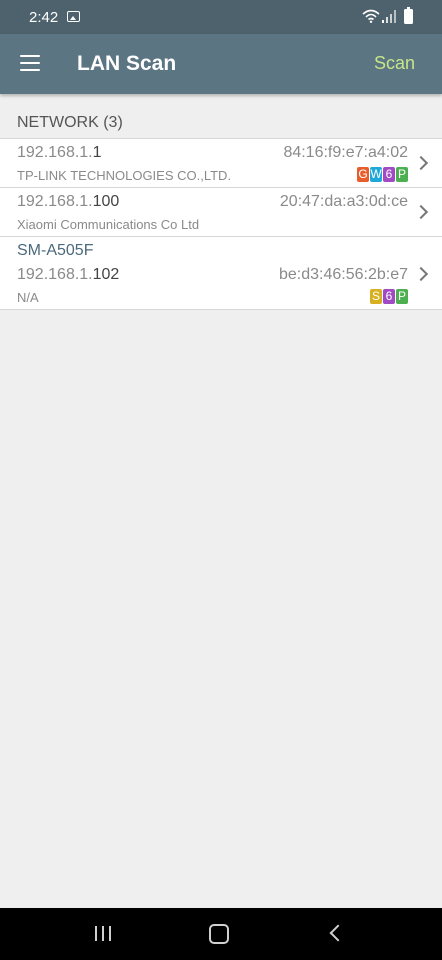 This screenshot has width=442, height=960. I want to click on device-mac: be:d3:46:56:2b:e7, so click(343, 274).